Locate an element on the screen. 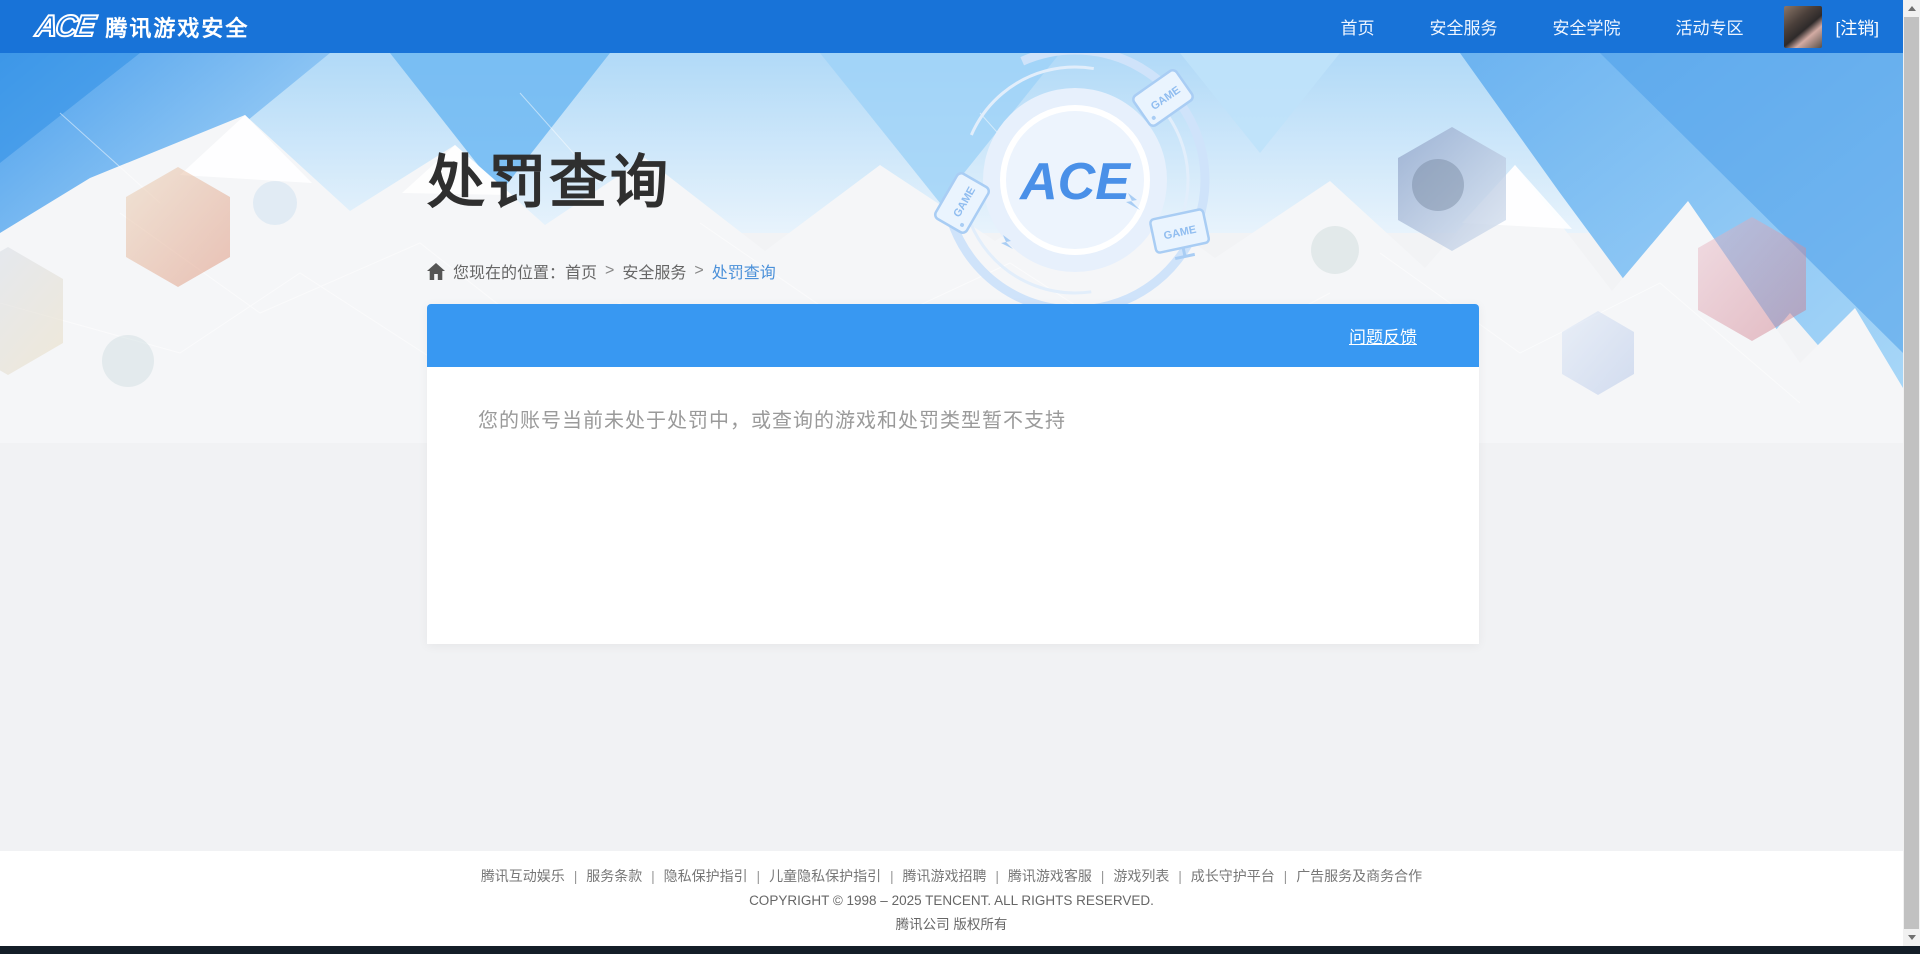  scrollbar is located at coordinates (1911, 473).